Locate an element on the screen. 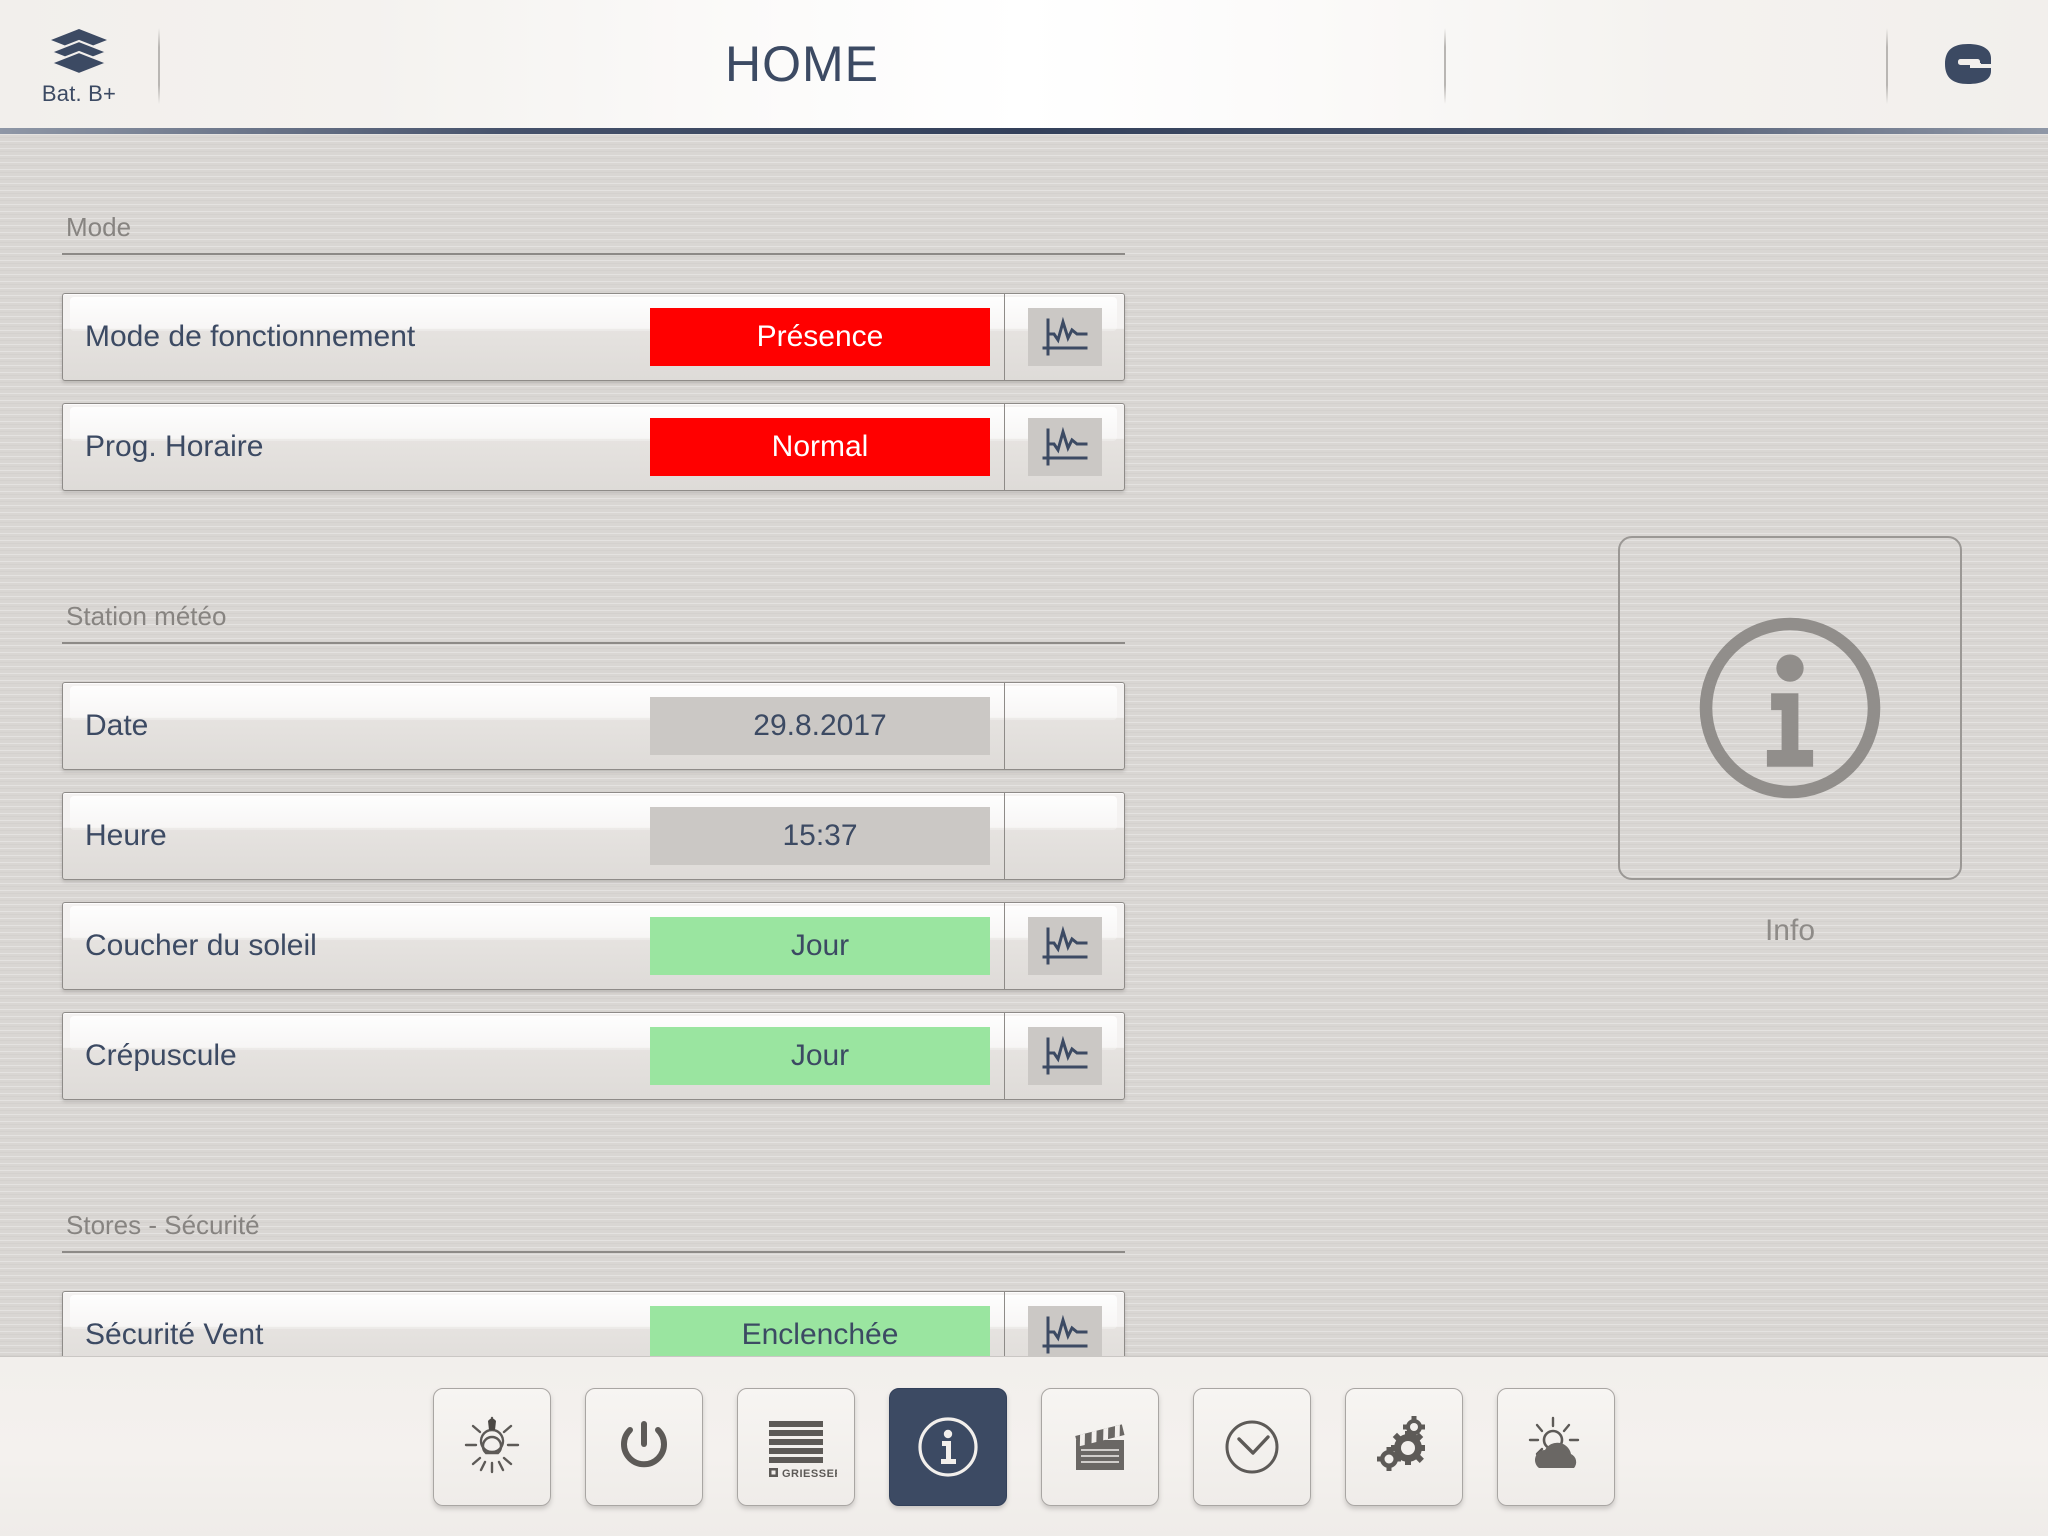  toolbar-button-power is located at coordinates (644, 1446).